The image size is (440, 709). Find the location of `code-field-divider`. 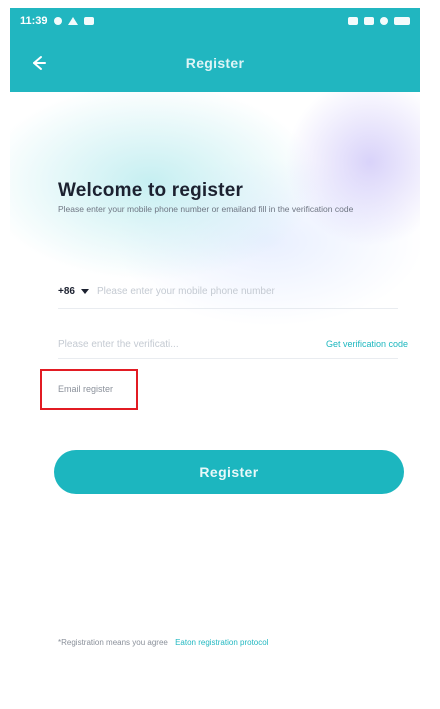

code-field-divider is located at coordinates (228, 358).